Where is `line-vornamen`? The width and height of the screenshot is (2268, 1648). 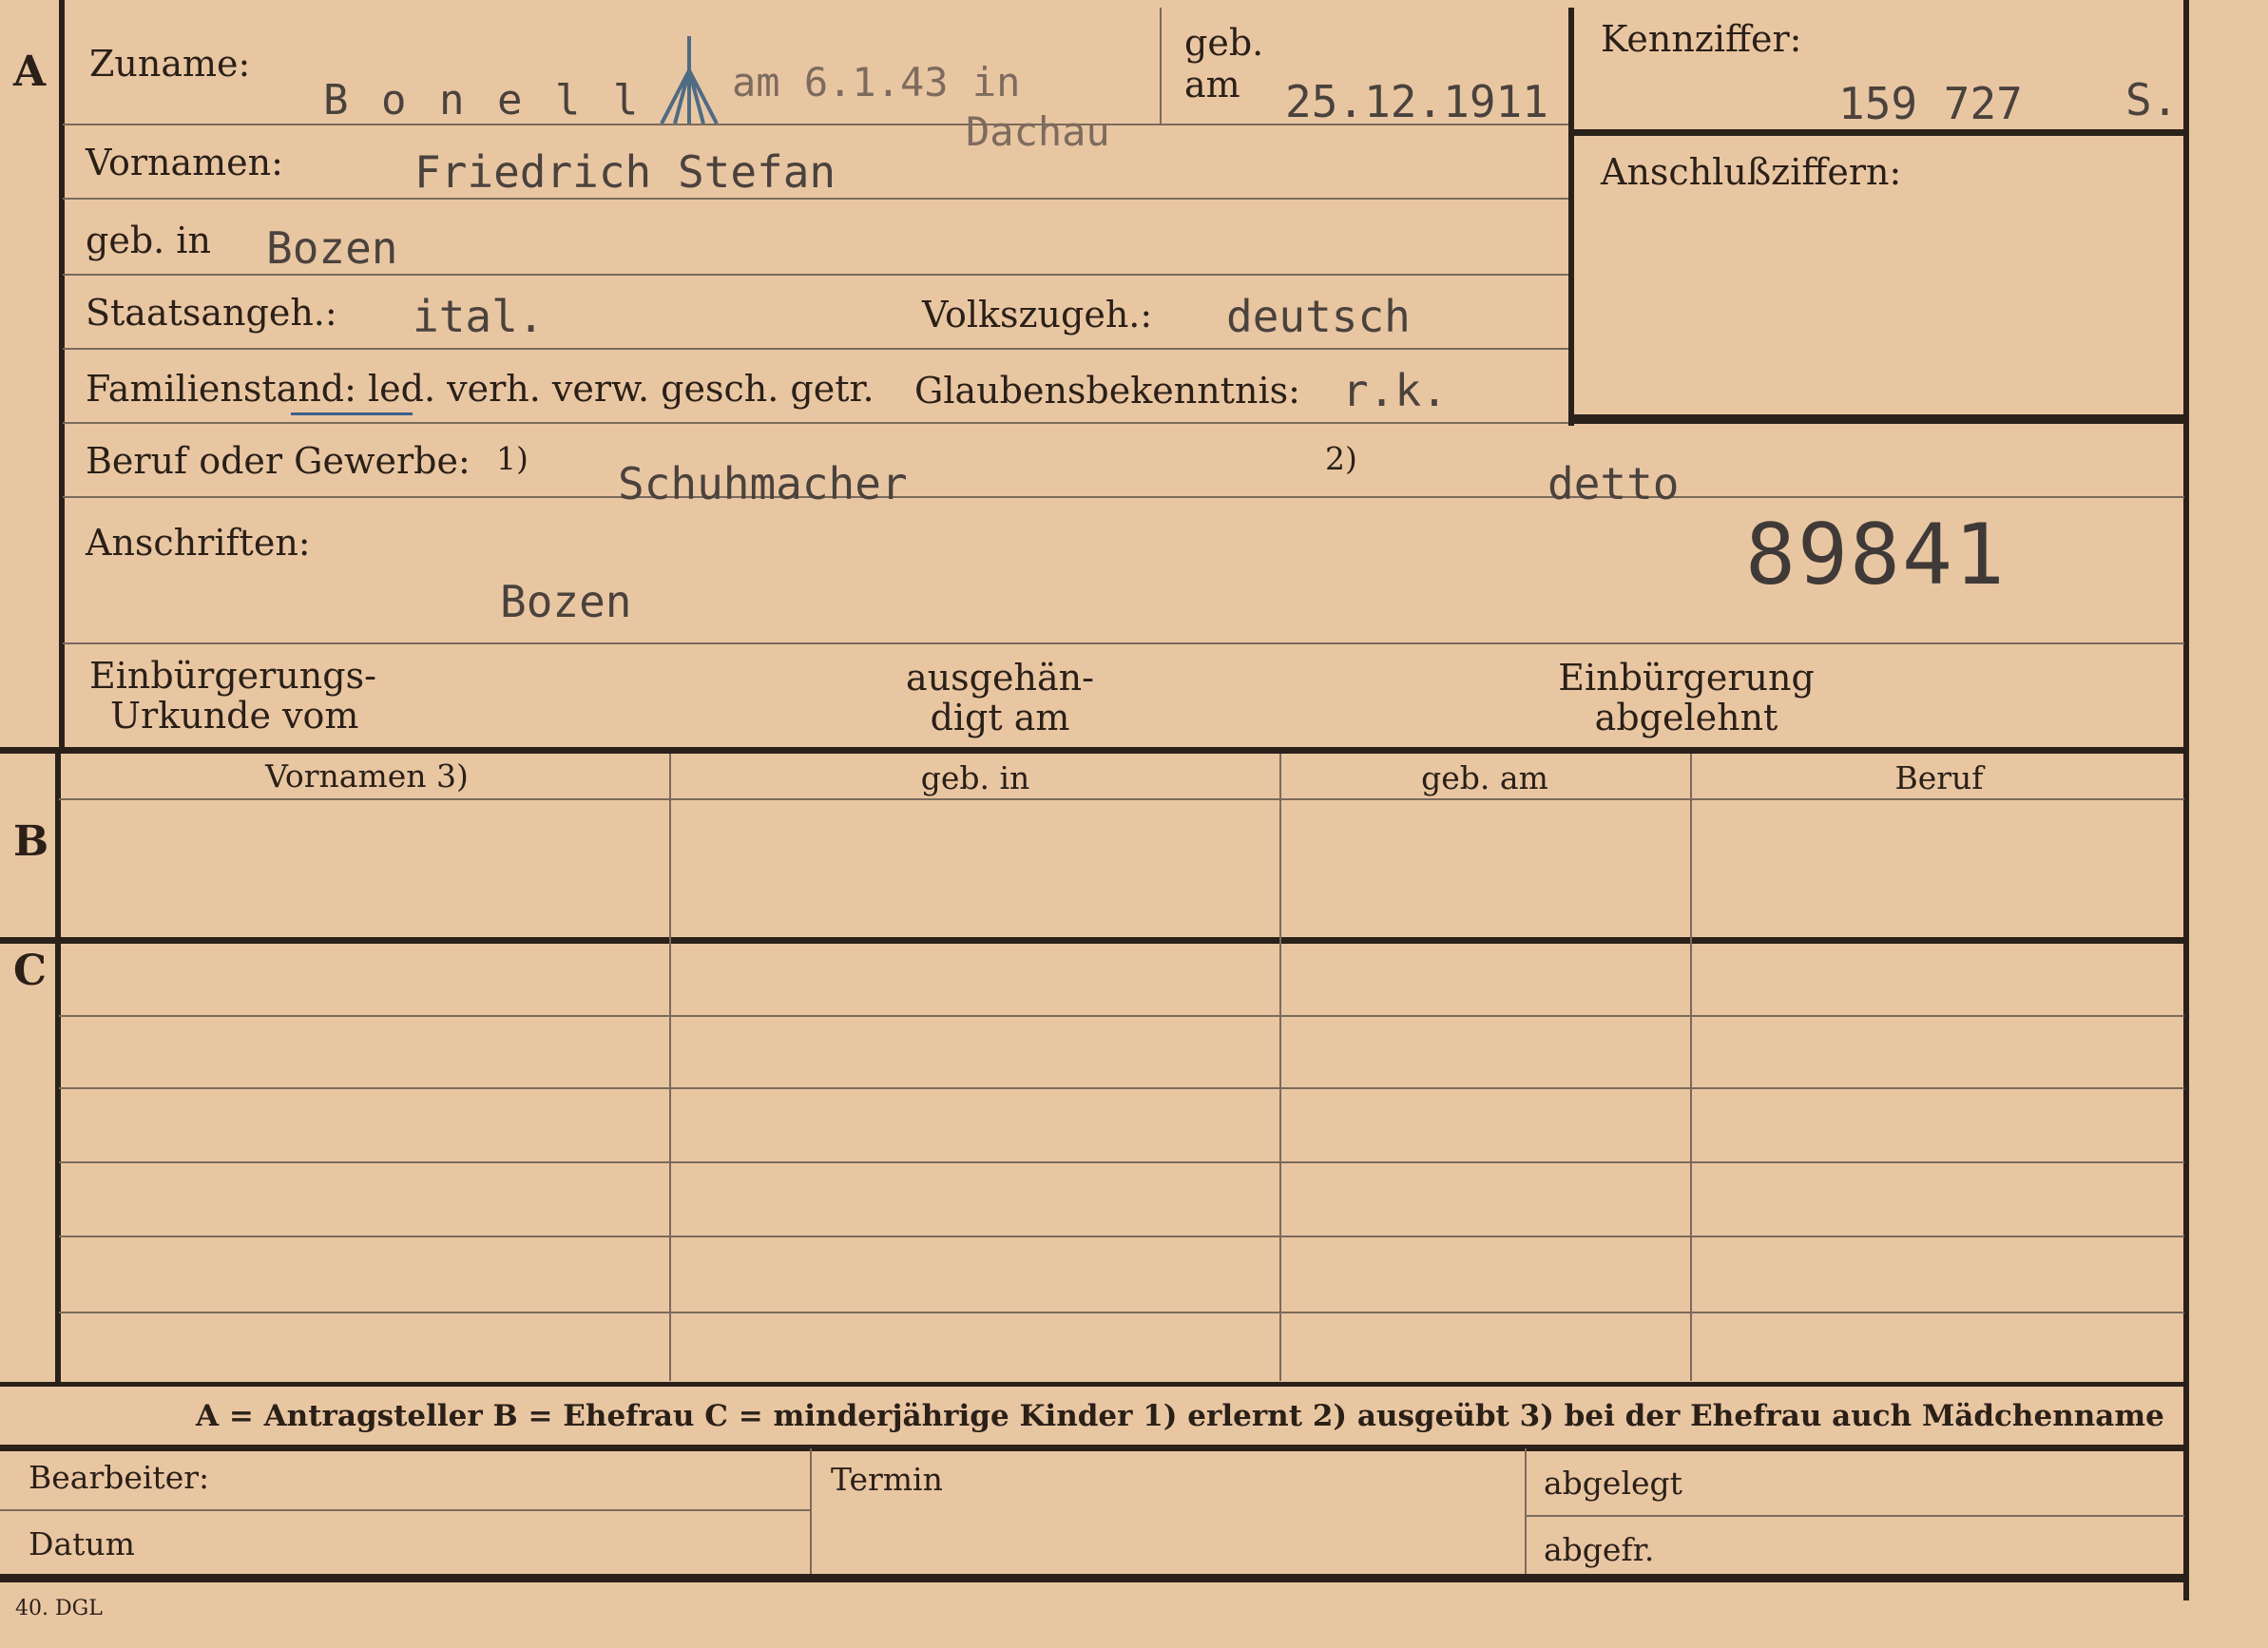 line-vornamen is located at coordinates (815, 199).